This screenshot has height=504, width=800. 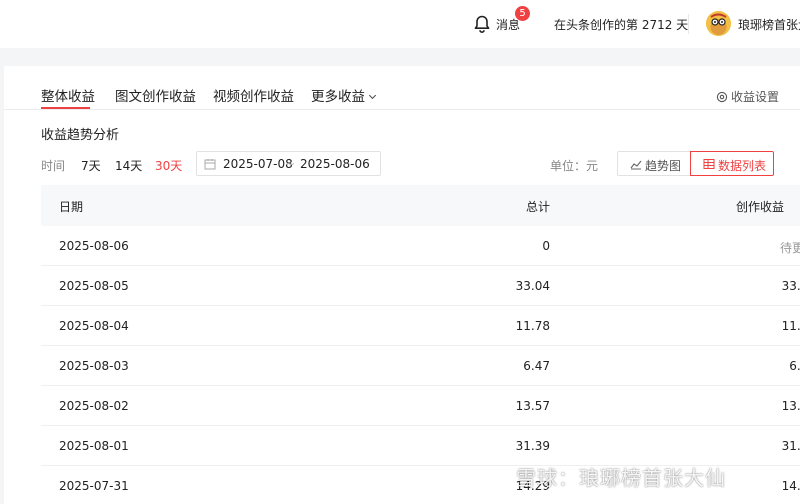 What do you see at coordinates (53, 166) in the screenshot?
I see `time-filter-label: 时间` at bounding box center [53, 166].